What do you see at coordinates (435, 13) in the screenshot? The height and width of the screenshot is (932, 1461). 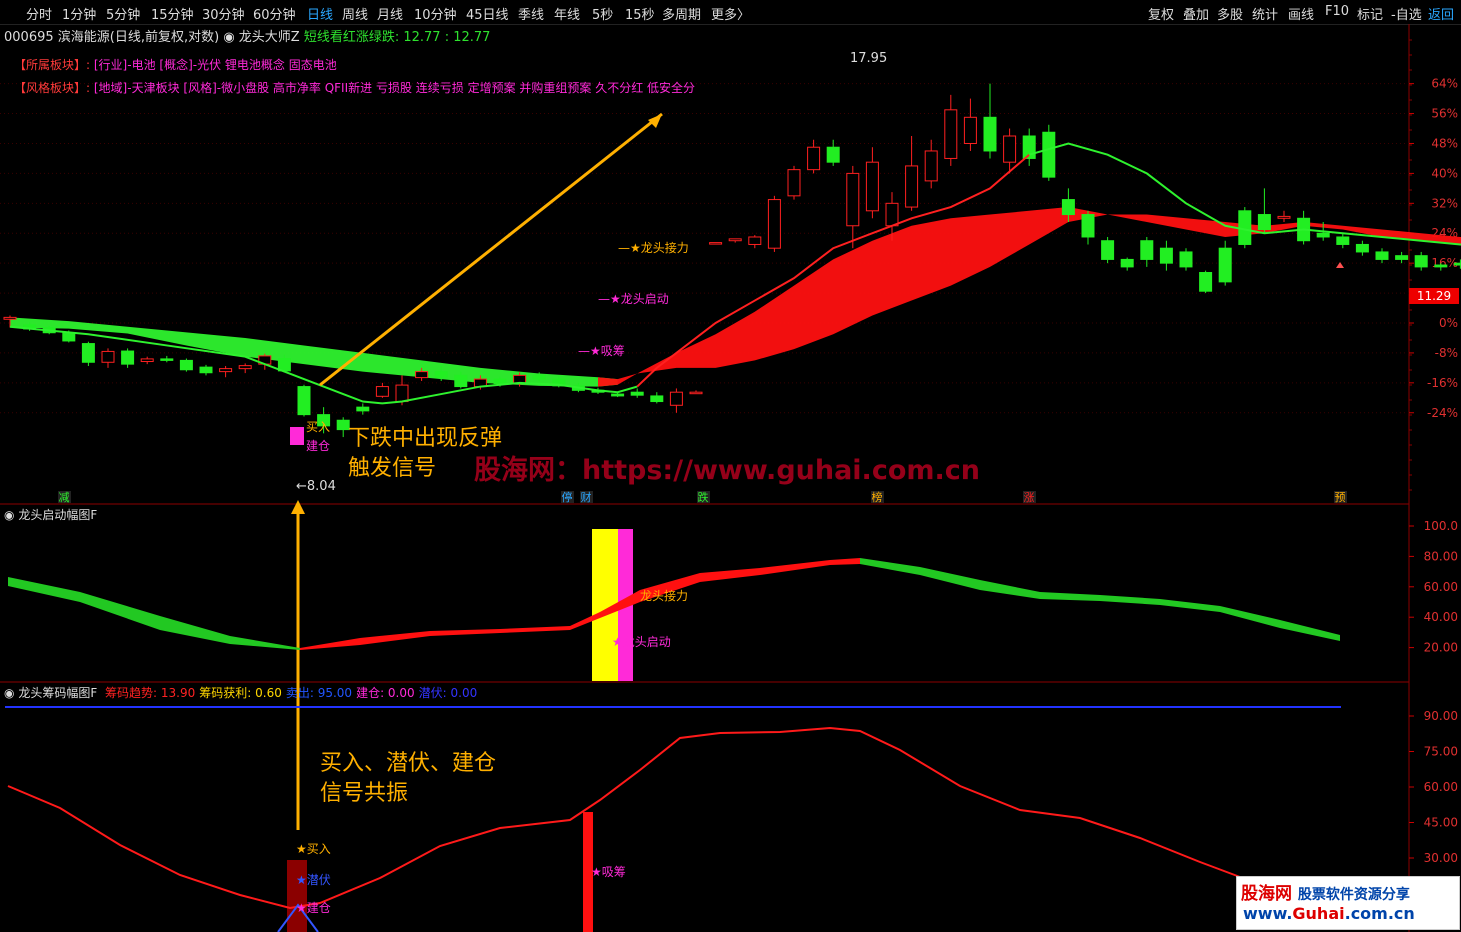 I see `period-9: 10分钟` at bounding box center [435, 13].